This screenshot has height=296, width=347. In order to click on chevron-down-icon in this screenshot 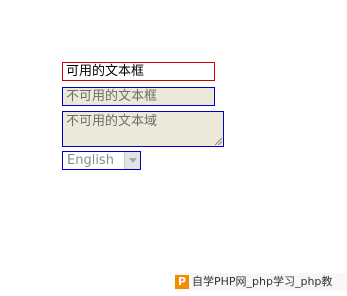, I will do `click(132, 160)`.